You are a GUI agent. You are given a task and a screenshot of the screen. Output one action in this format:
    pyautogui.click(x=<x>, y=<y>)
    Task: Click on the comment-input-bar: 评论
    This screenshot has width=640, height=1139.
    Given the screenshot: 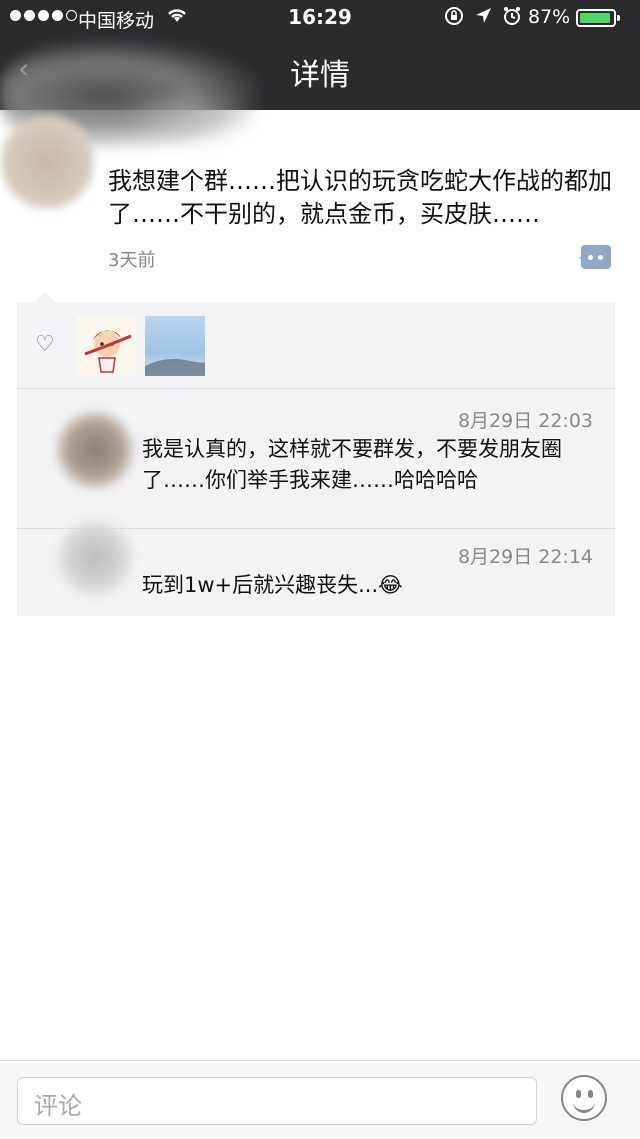 What is the action you would take?
    pyautogui.click(x=320, y=1099)
    